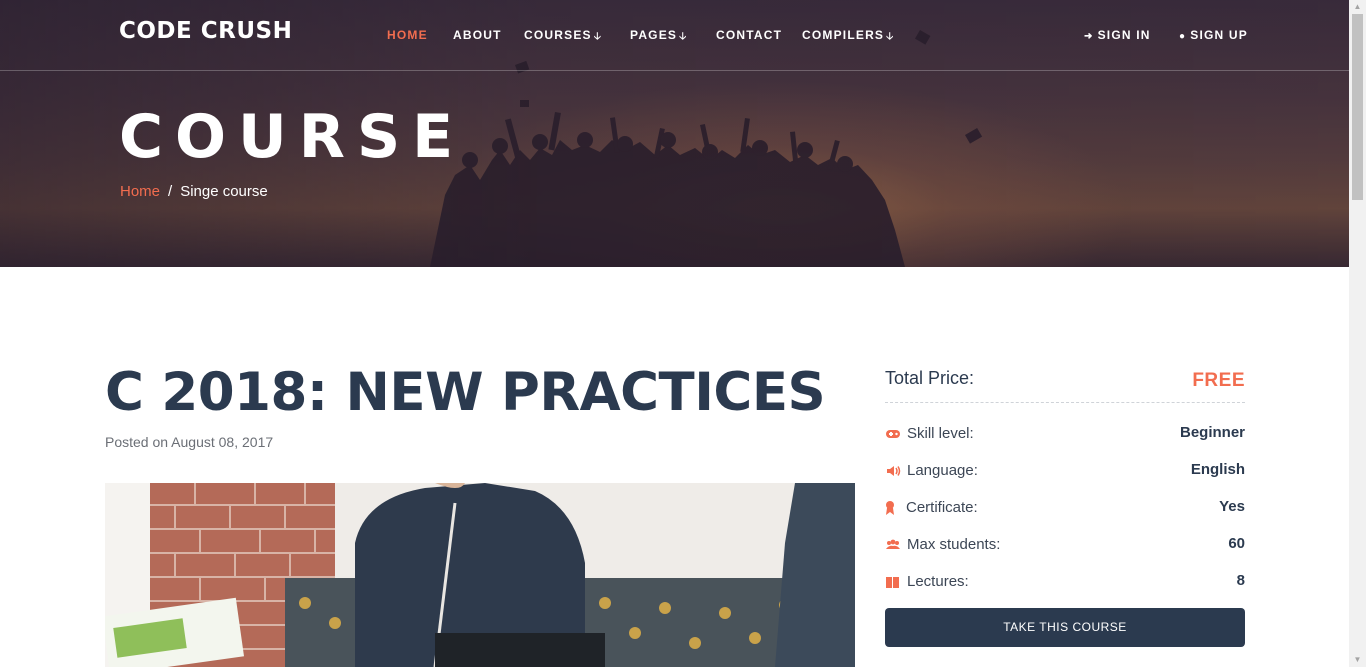  I want to click on nav-compilers: COMPILERS 🡣, so click(848, 37).